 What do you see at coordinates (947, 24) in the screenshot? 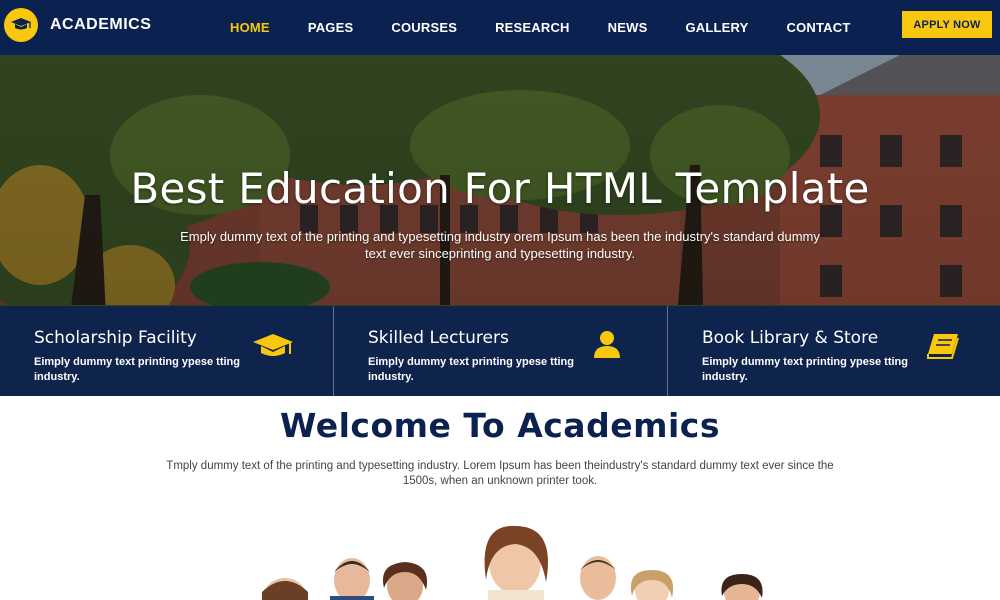
I see `apply-now-button: APPLY NOW` at bounding box center [947, 24].